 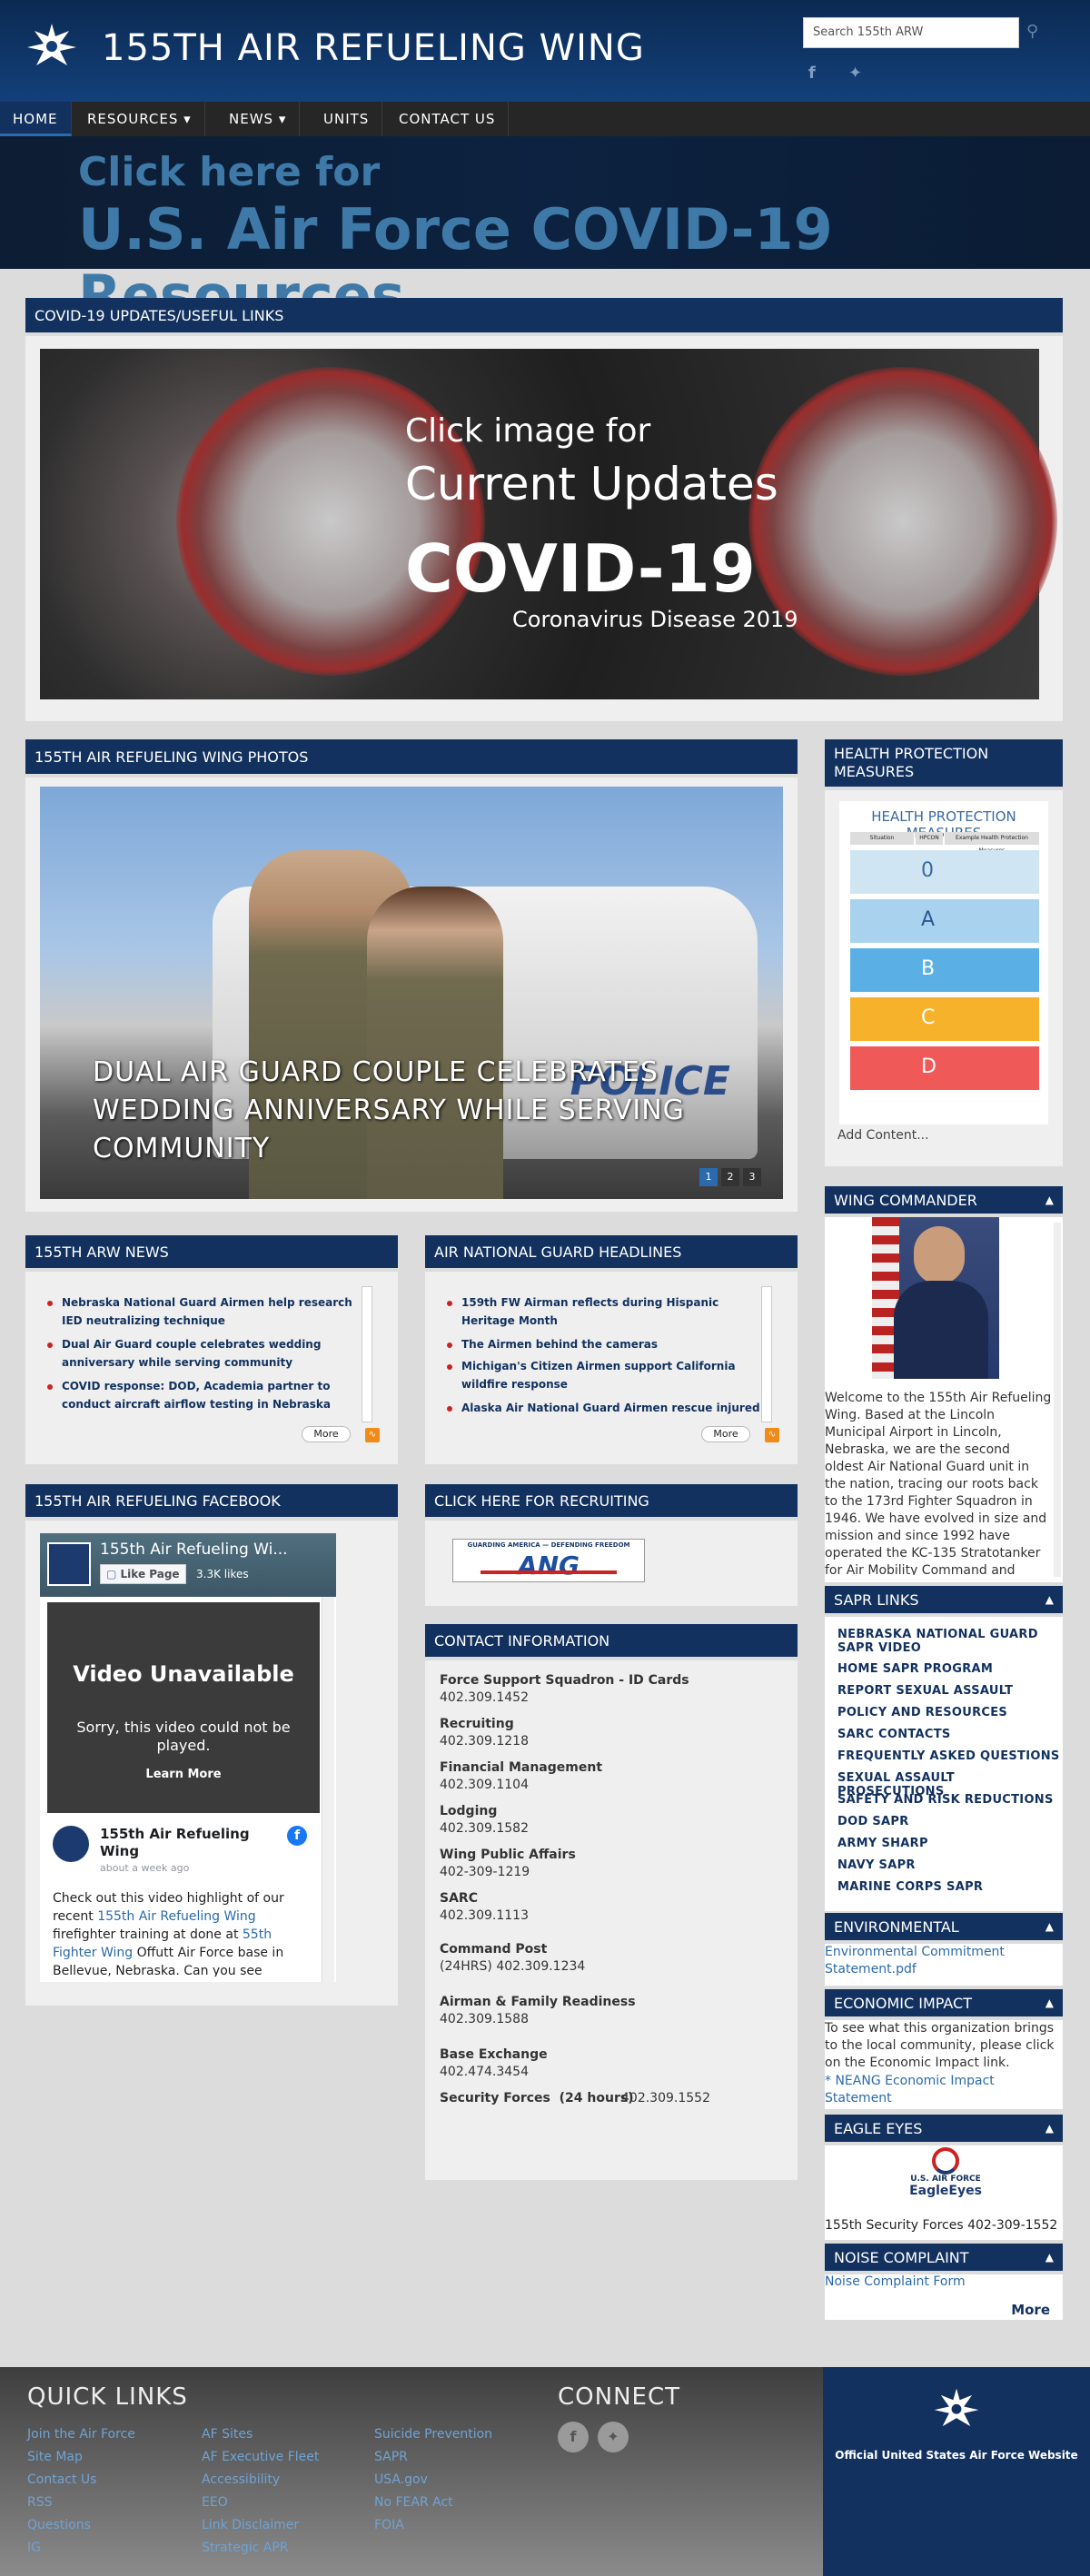 I want to click on eagle-eyes-logo: U.S. AIR FORCE EagleEyes, so click(x=945, y=2182).